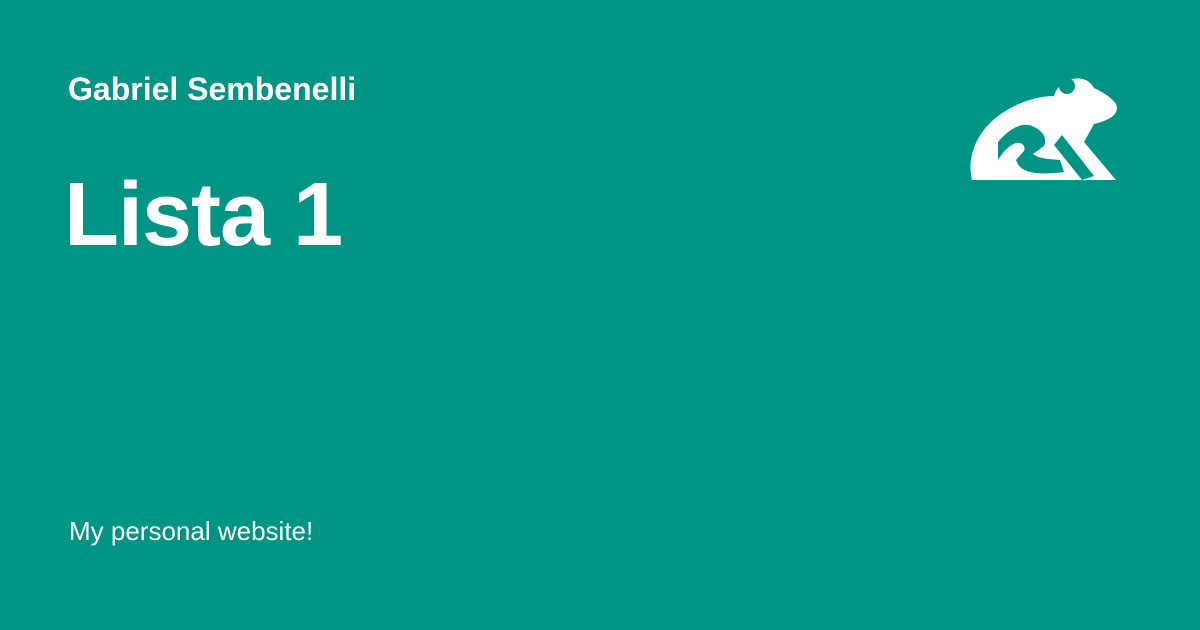 This screenshot has height=630, width=1200. What do you see at coordinates (191, 531) in the screenshot?
I see `site-tagline: My personal website!` at bounding box center [191, 531].